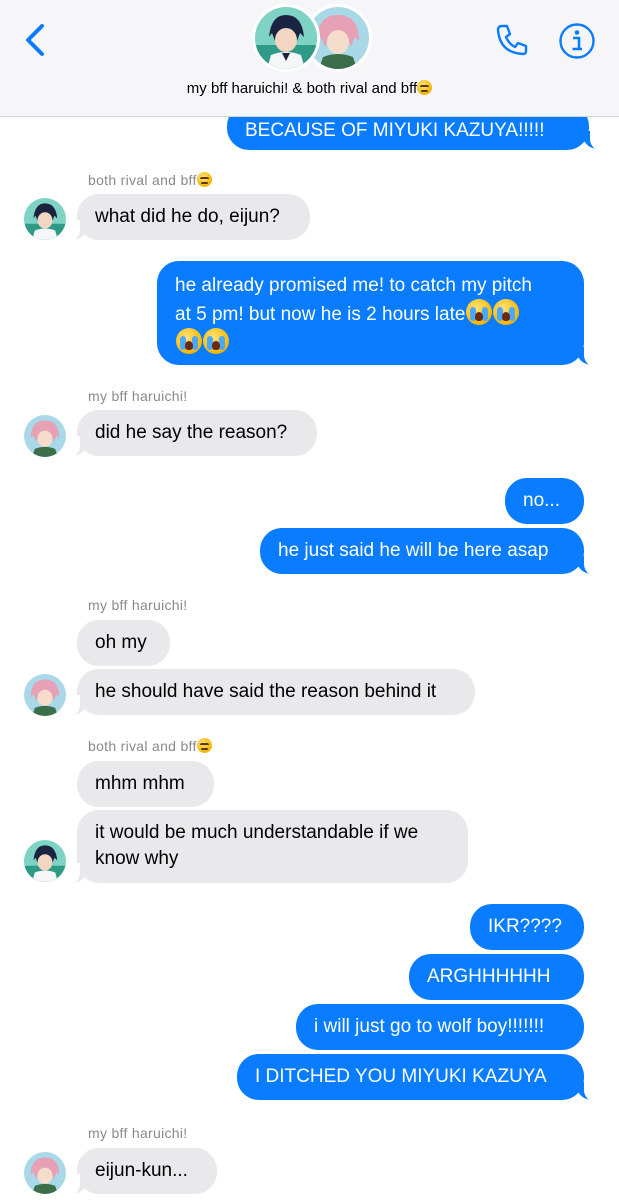  I want to click on group-avatars, so click(312, 38).